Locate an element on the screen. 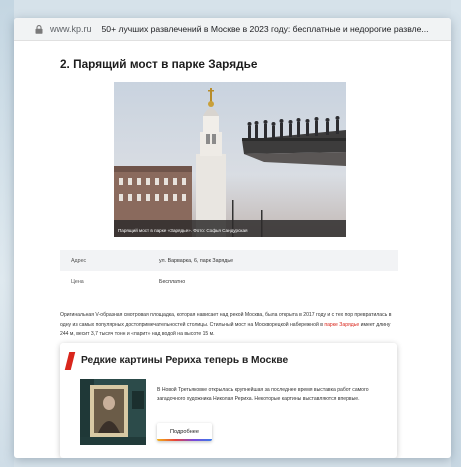 The height and width of the screenshot is (467, 461). url-text: www.kp.ru is located at coordinates (71, 29).